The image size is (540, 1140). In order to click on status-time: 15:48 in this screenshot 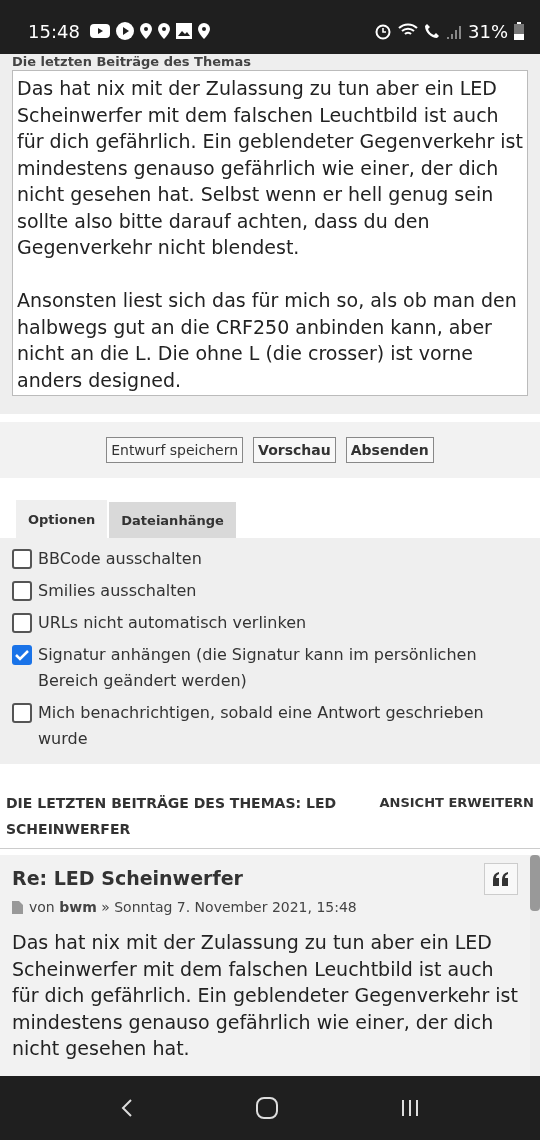, I will do `click(54, 31)`.